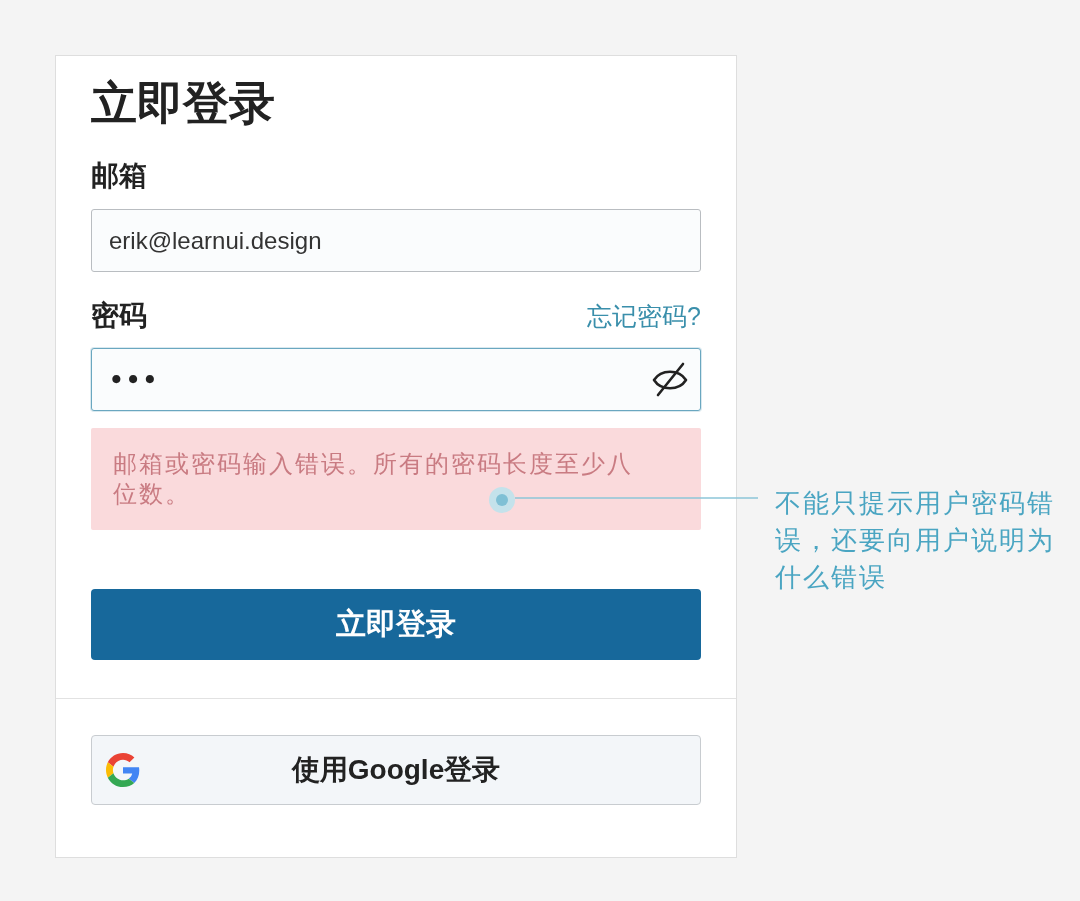 The width and height of the screenshot is (1080, 901). I want to click on annotation-note: 不能只提示用户密码错误，还要向用户说明为什么错误, so click(915, 540).